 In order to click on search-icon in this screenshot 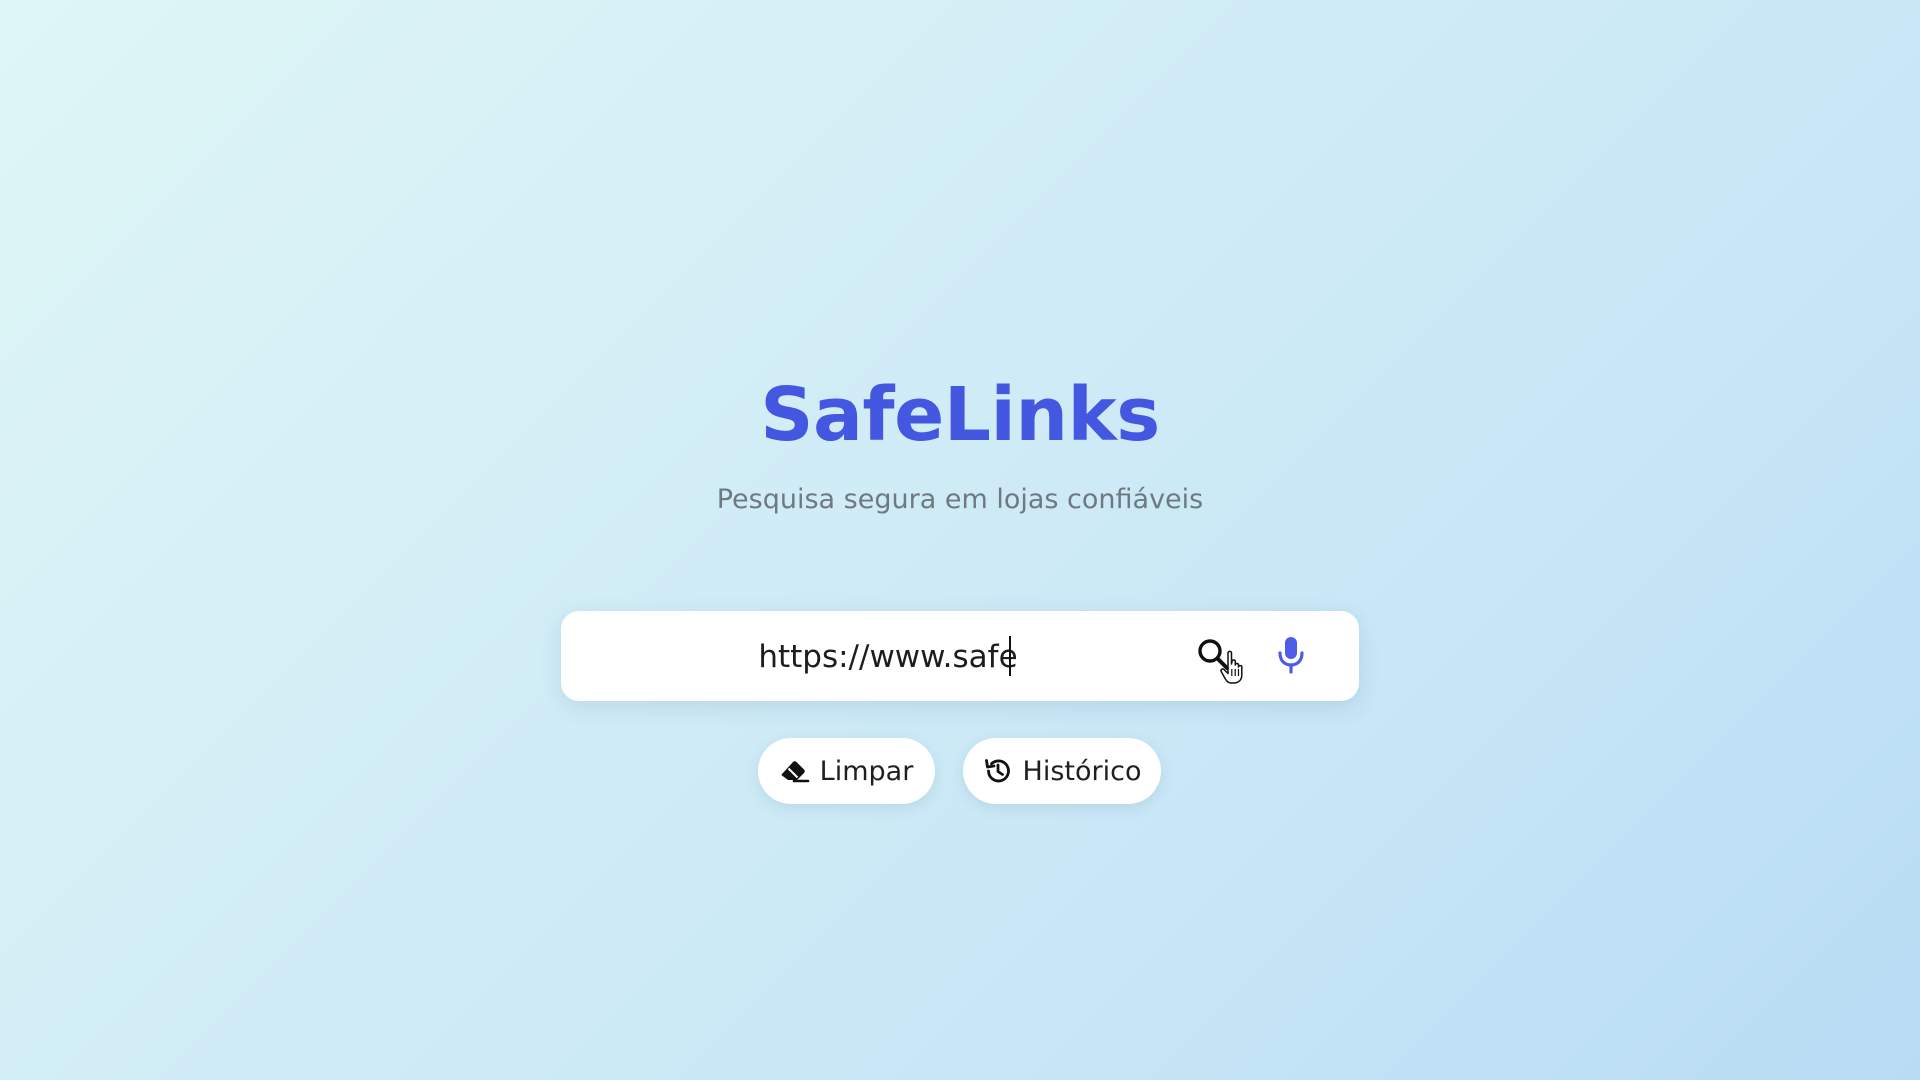, I will do `click(1213, 654)`.